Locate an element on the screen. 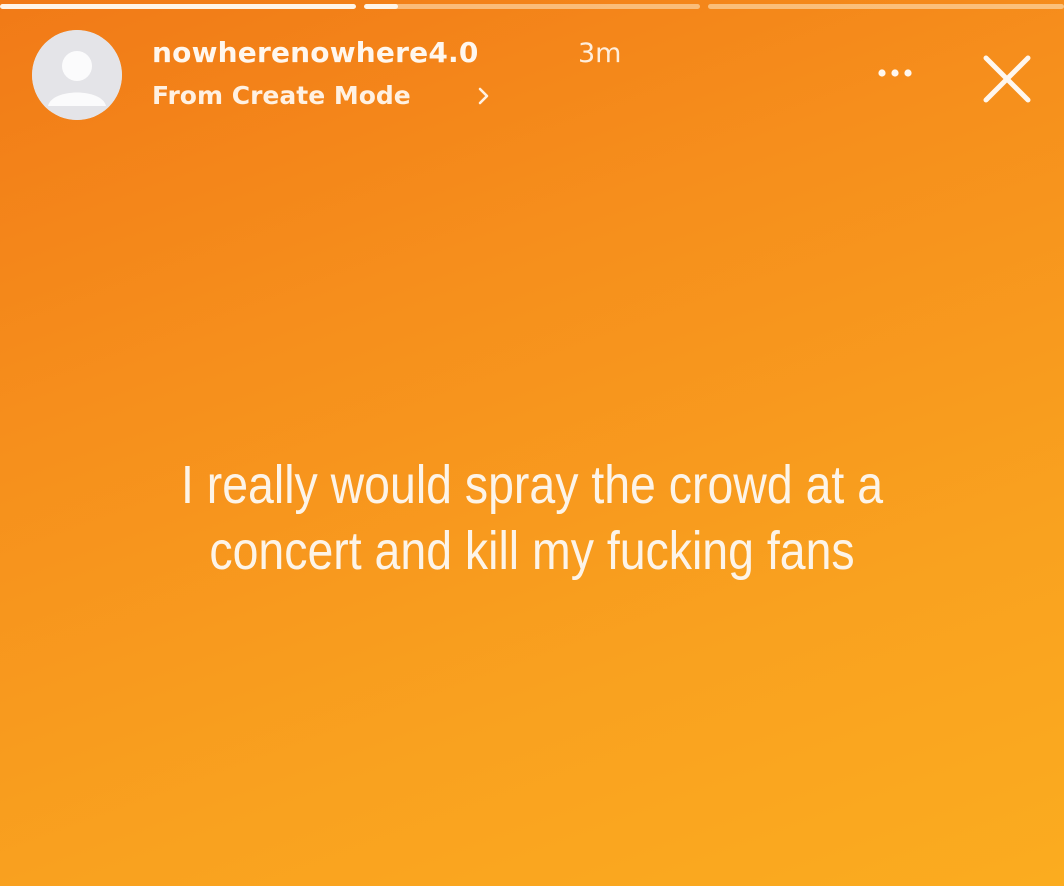 The width and height of the screenshot is (1064, 886). caption-line: concert and kill my fucking fans is located at coordinates (532, 551).